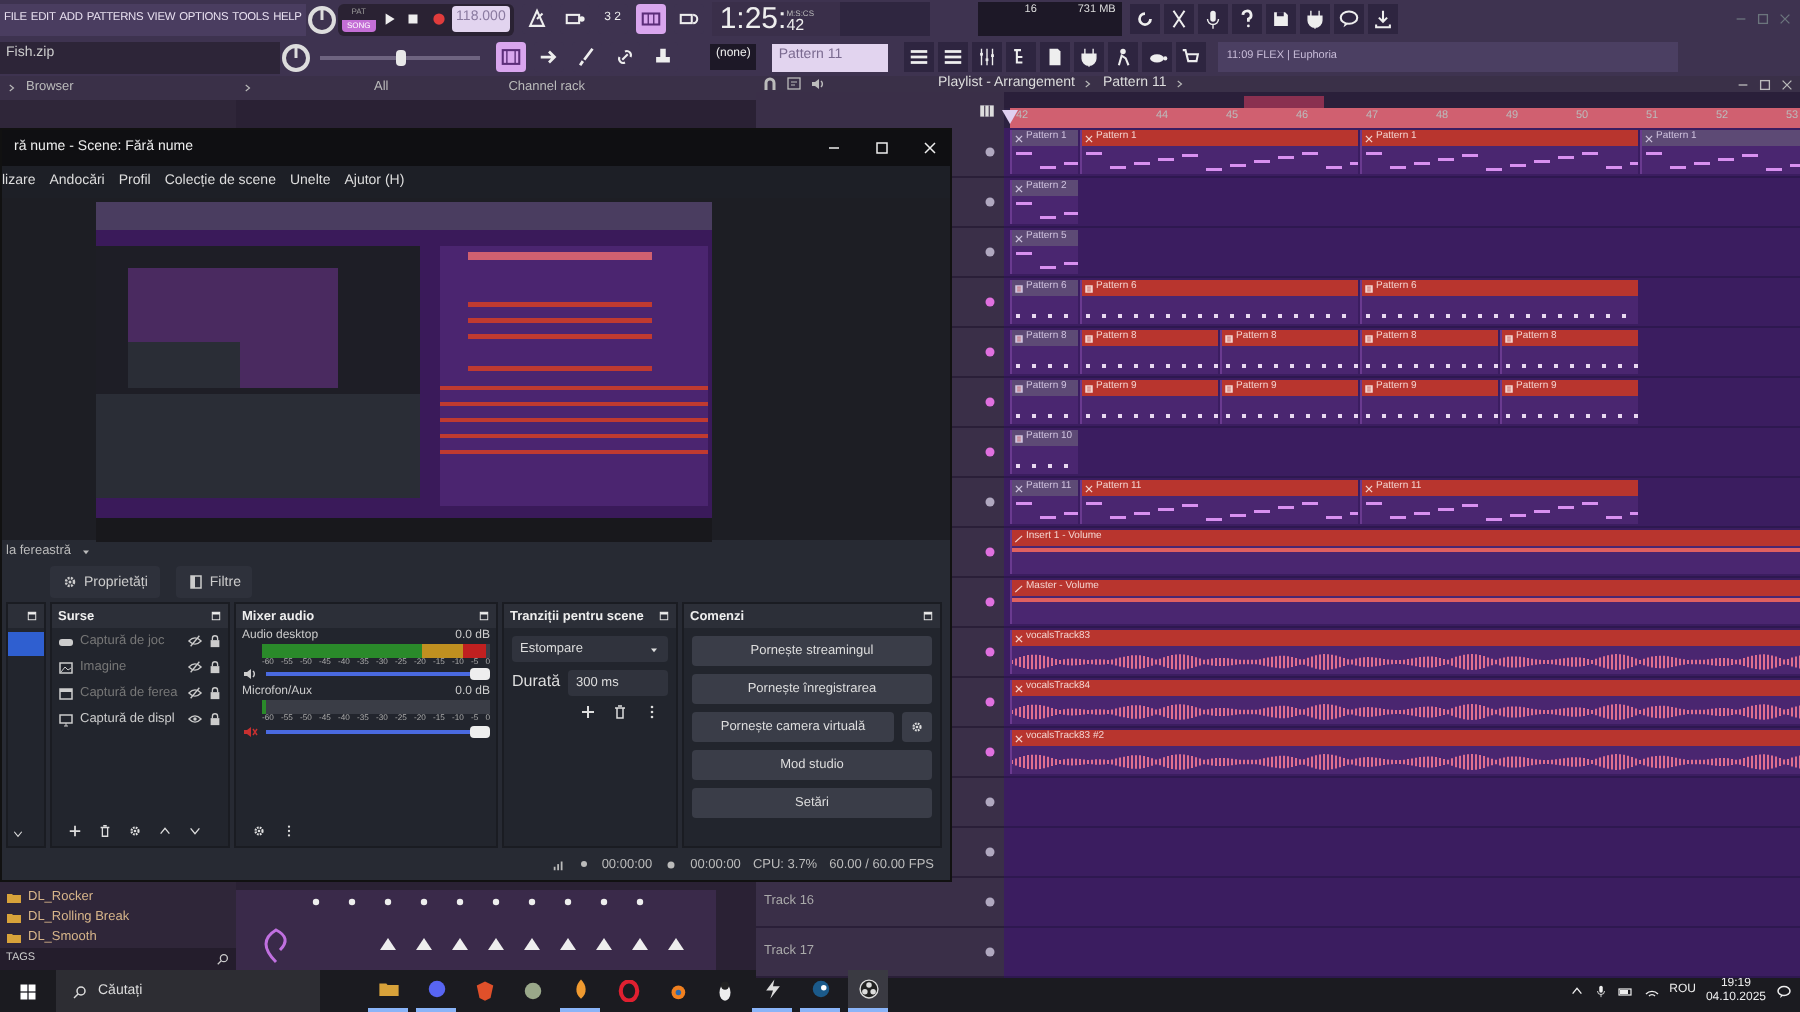 The width and height of the screenshot is (1800, 1012). I want to click on note-icon, so click(794, 84).